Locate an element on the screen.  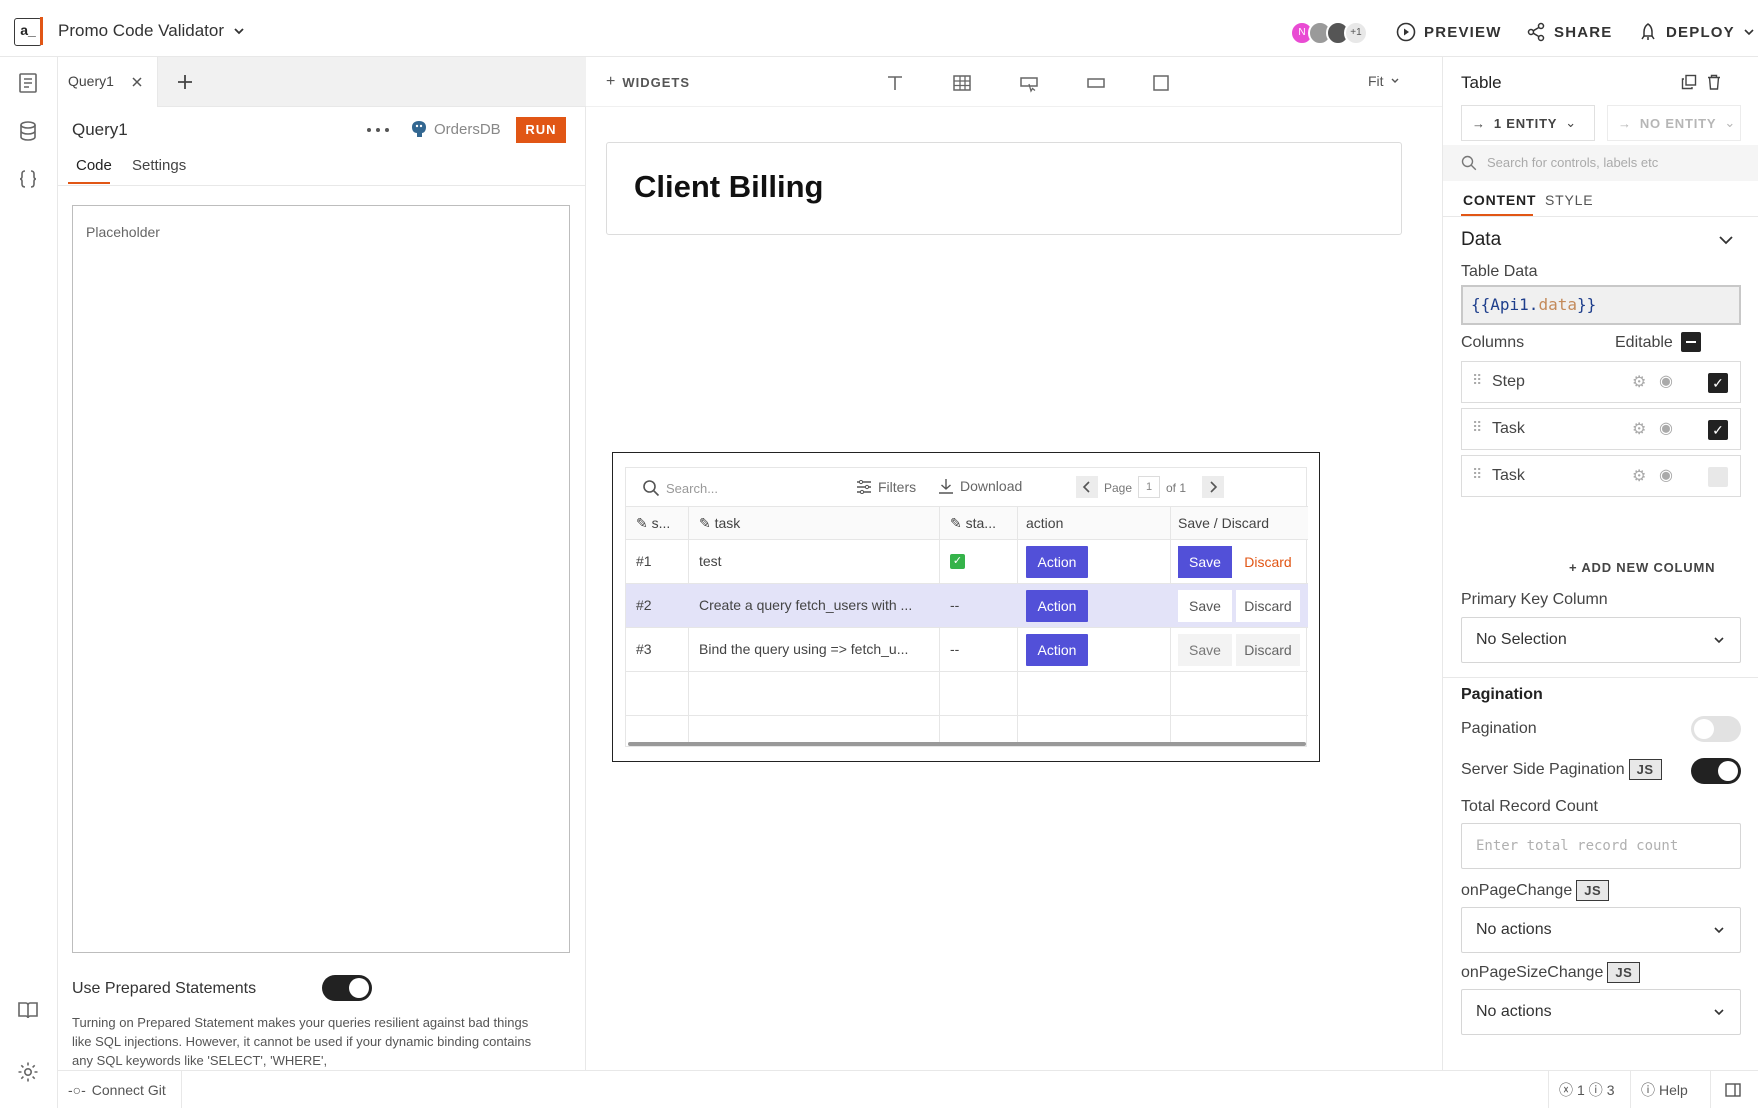
trash-icon is located at coordinates (1714, 82).